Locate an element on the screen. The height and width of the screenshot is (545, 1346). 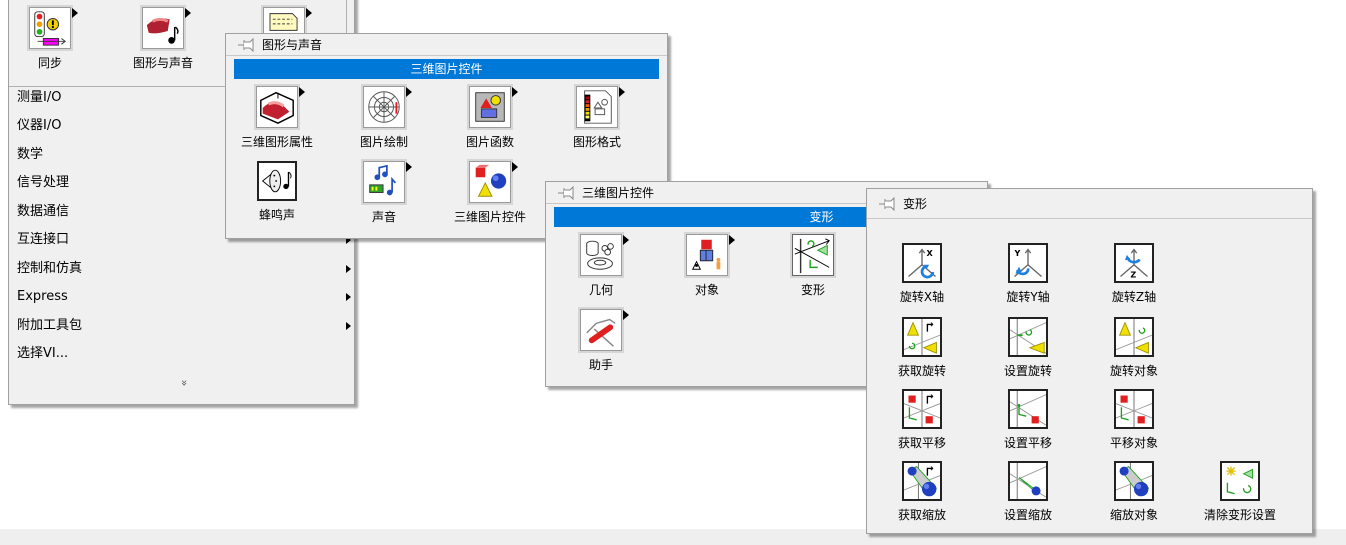
palette-item-graphics-sound: 图形与声音 is located at coordinates (163, 38).